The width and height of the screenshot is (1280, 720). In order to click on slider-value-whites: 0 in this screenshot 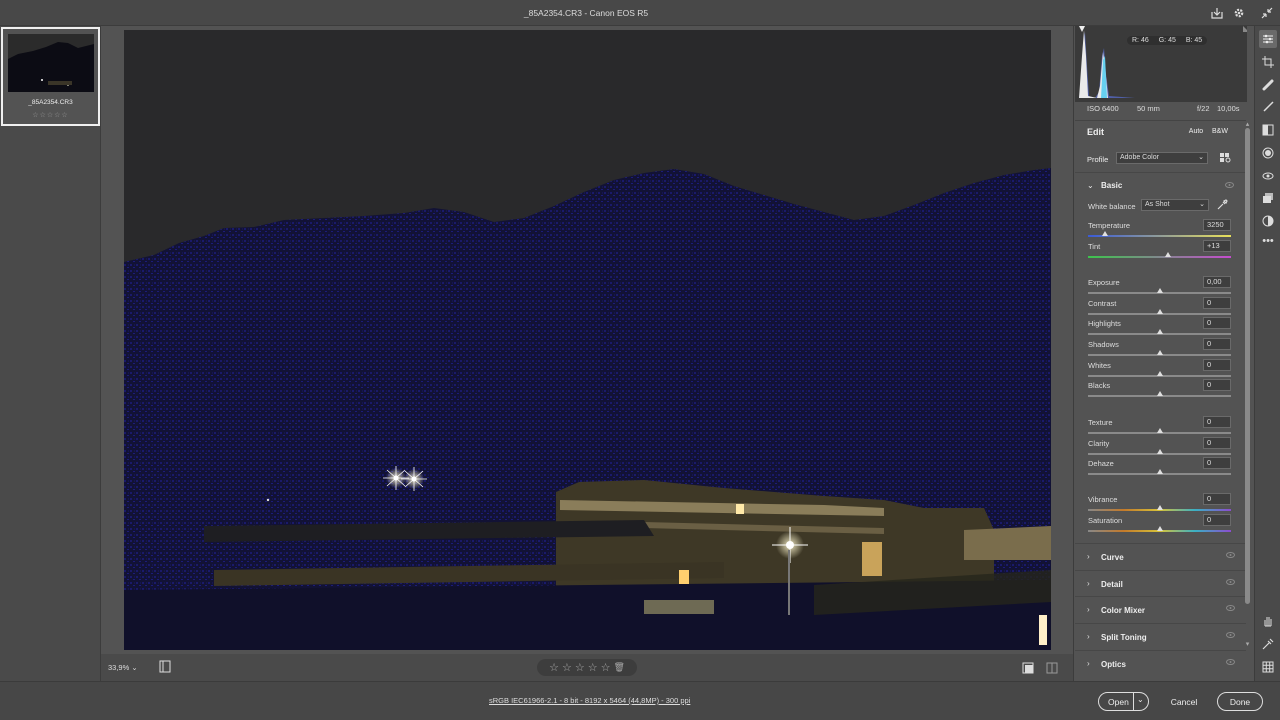, I will do `click(1217, 365)`.